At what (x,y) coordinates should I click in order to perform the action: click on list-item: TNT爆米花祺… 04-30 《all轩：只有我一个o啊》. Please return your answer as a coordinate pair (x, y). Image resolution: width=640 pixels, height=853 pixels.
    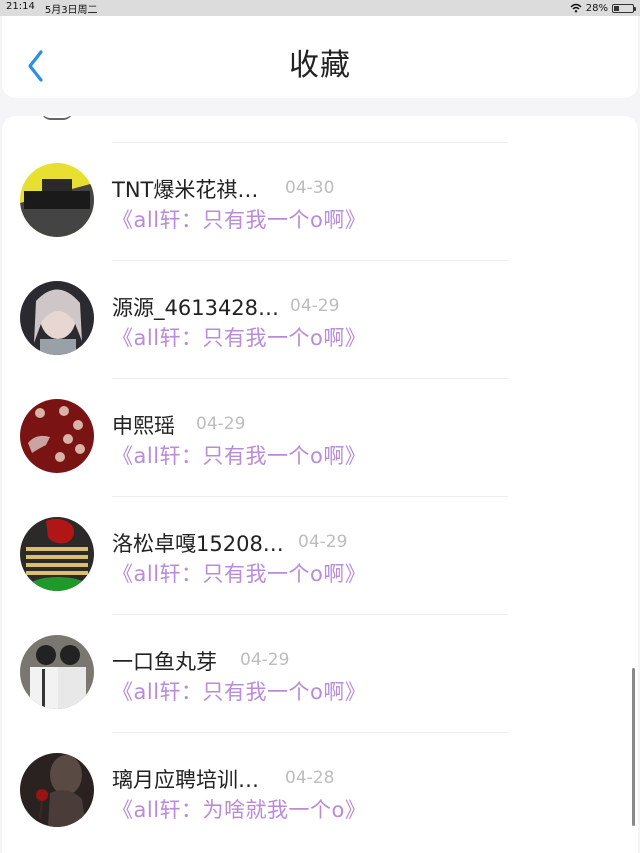
    Looking at the image, I should click on (320, 176).